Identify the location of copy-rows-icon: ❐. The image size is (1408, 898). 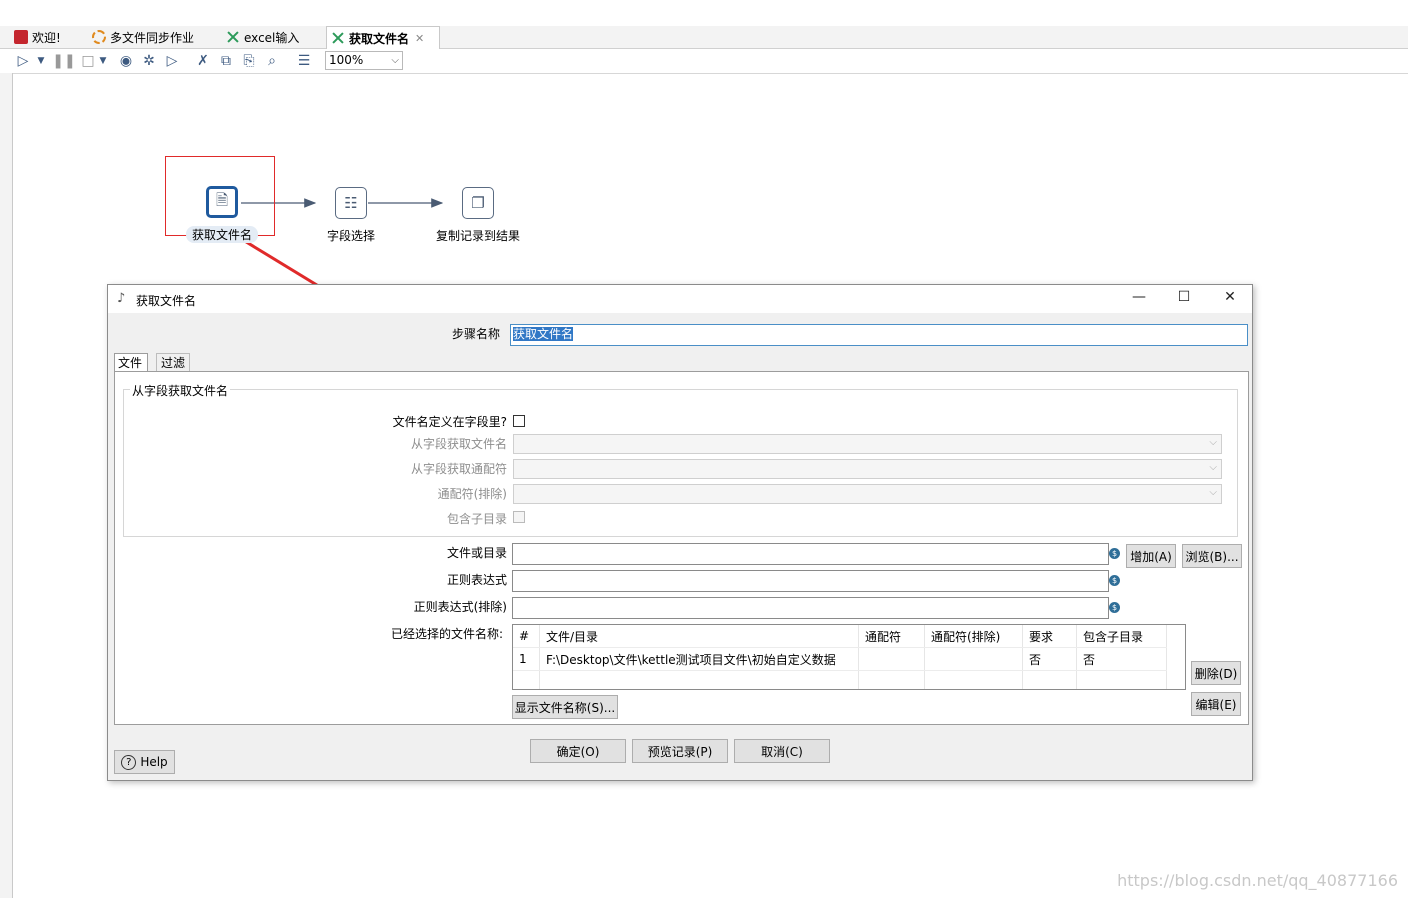
(478, 203).